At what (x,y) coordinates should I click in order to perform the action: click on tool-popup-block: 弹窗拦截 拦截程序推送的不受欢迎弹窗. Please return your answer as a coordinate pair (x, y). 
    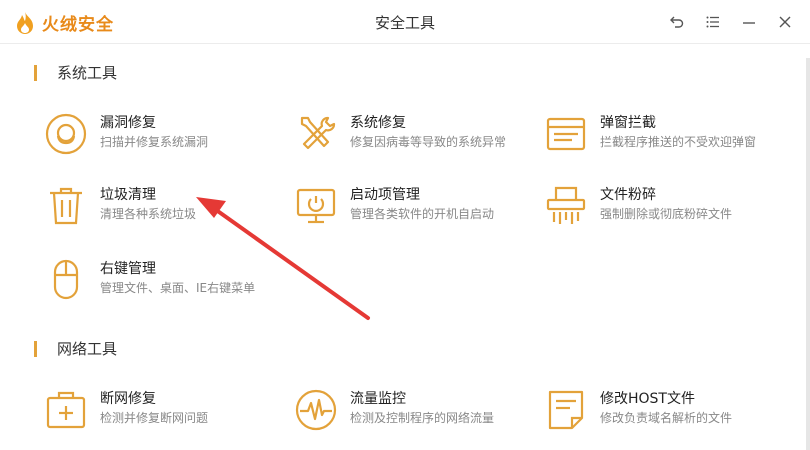
    Looking at the image, I should click on (659, 137).